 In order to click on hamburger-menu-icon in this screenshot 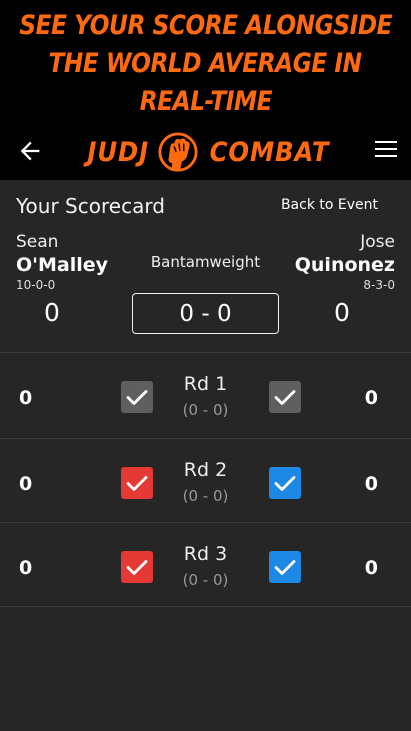, I will do `click(386, 150)`.